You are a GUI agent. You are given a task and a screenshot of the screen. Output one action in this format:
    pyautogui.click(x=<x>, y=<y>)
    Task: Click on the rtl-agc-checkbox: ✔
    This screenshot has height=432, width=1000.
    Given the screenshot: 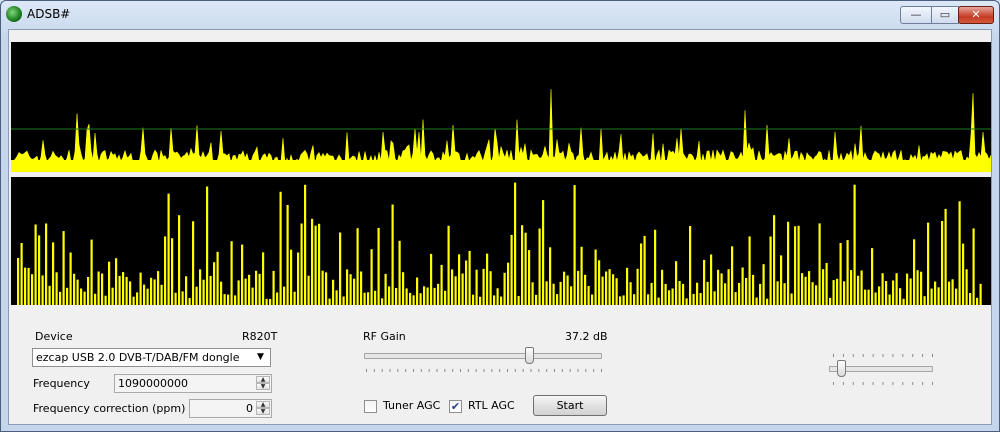 What is the action you would take?
    pyautogui.click(x=455, y=406)
    